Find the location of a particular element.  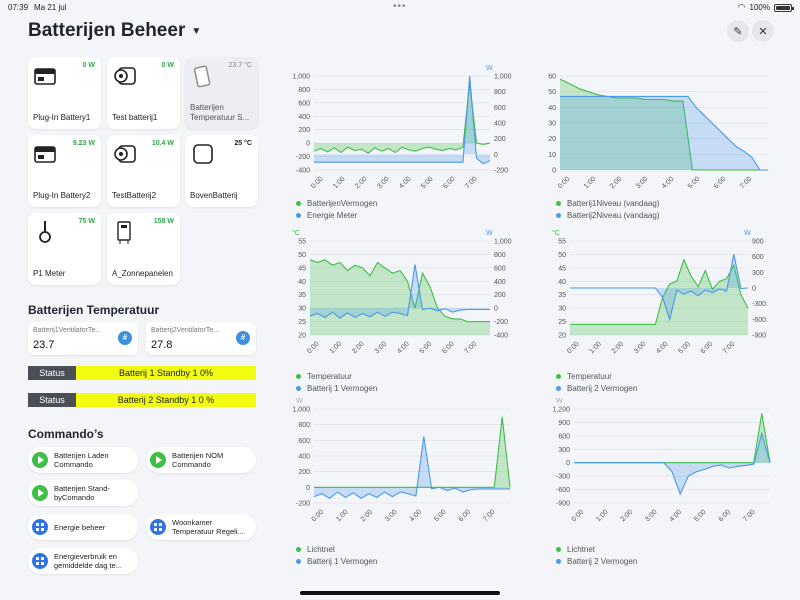

command-label-line1: Energieverbruik en is located at coordinates (85, 556).